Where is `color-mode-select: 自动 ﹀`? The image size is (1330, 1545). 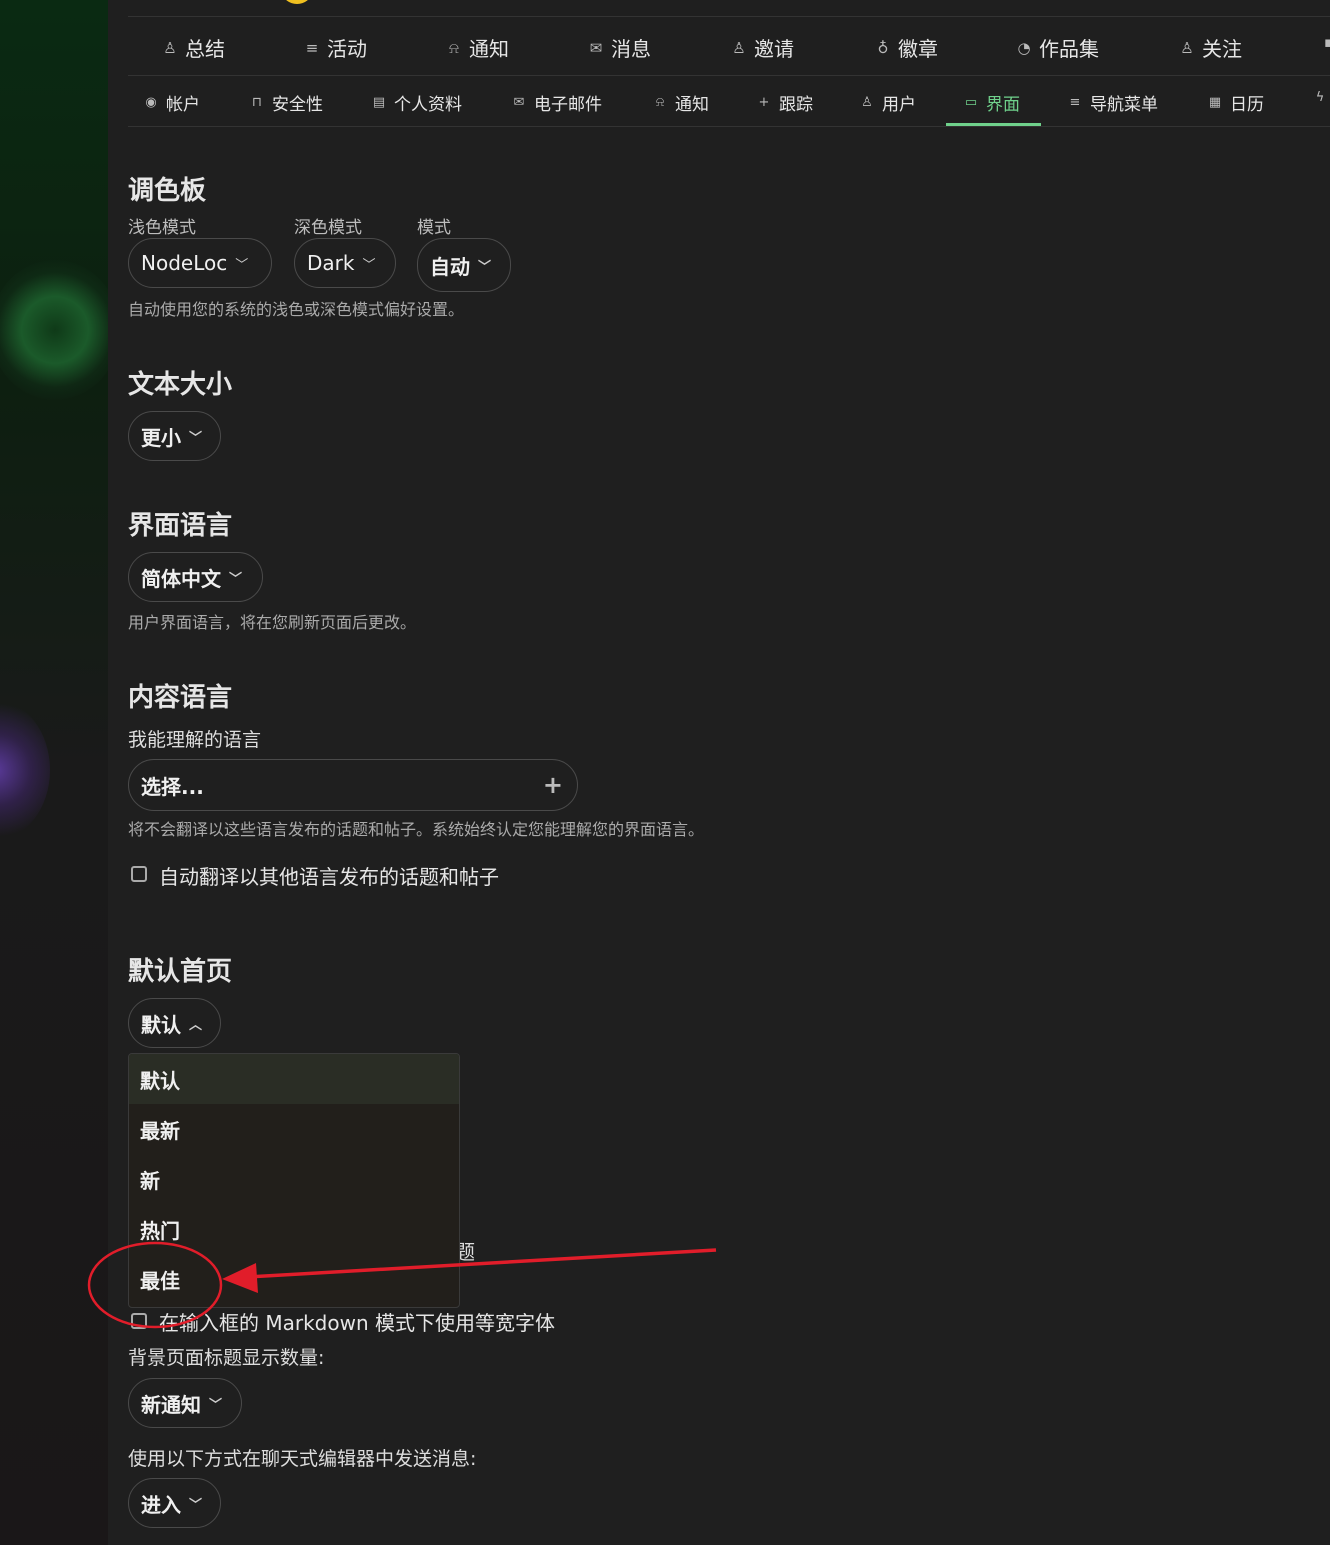
color-mode-select: 自动 ﹀ is located at coordinates (464, 265).